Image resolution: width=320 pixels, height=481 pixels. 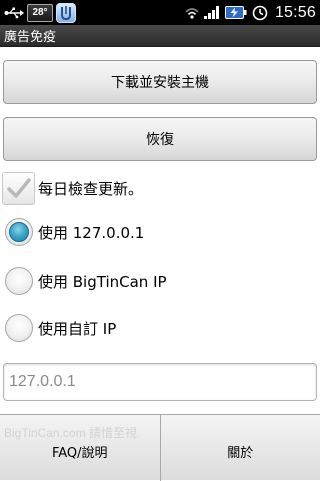 What do you see at coordinates (236, 12) in the screenshot?
I see `battery-charging-icon` at bounding box center [236, 12].